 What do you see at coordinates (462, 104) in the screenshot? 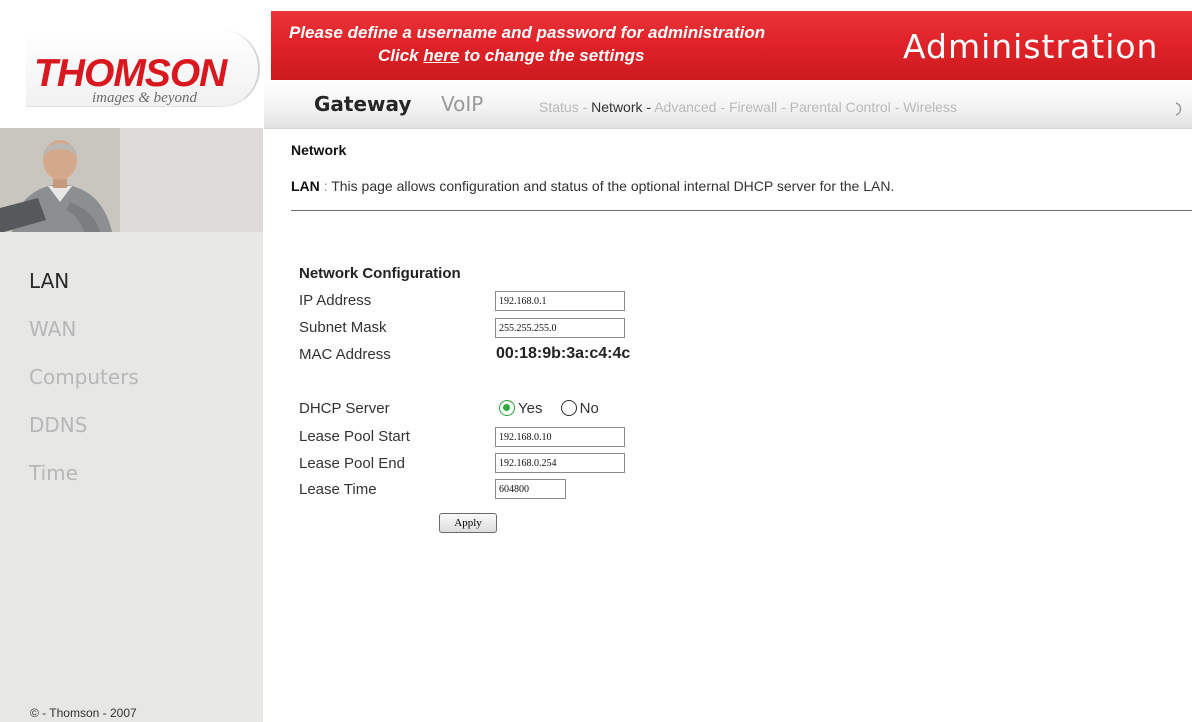
I see `tab-voip: VoIP` at bounding box center [462, 104].